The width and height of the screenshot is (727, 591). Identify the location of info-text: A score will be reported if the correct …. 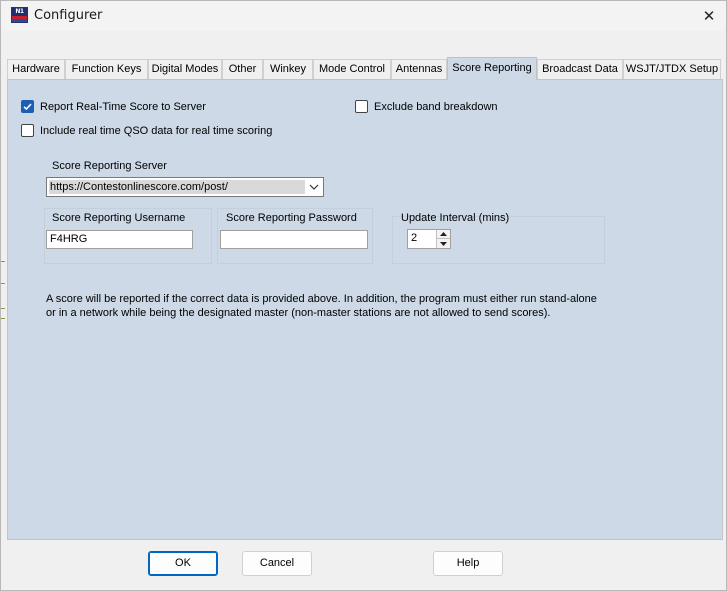
(321, 306).